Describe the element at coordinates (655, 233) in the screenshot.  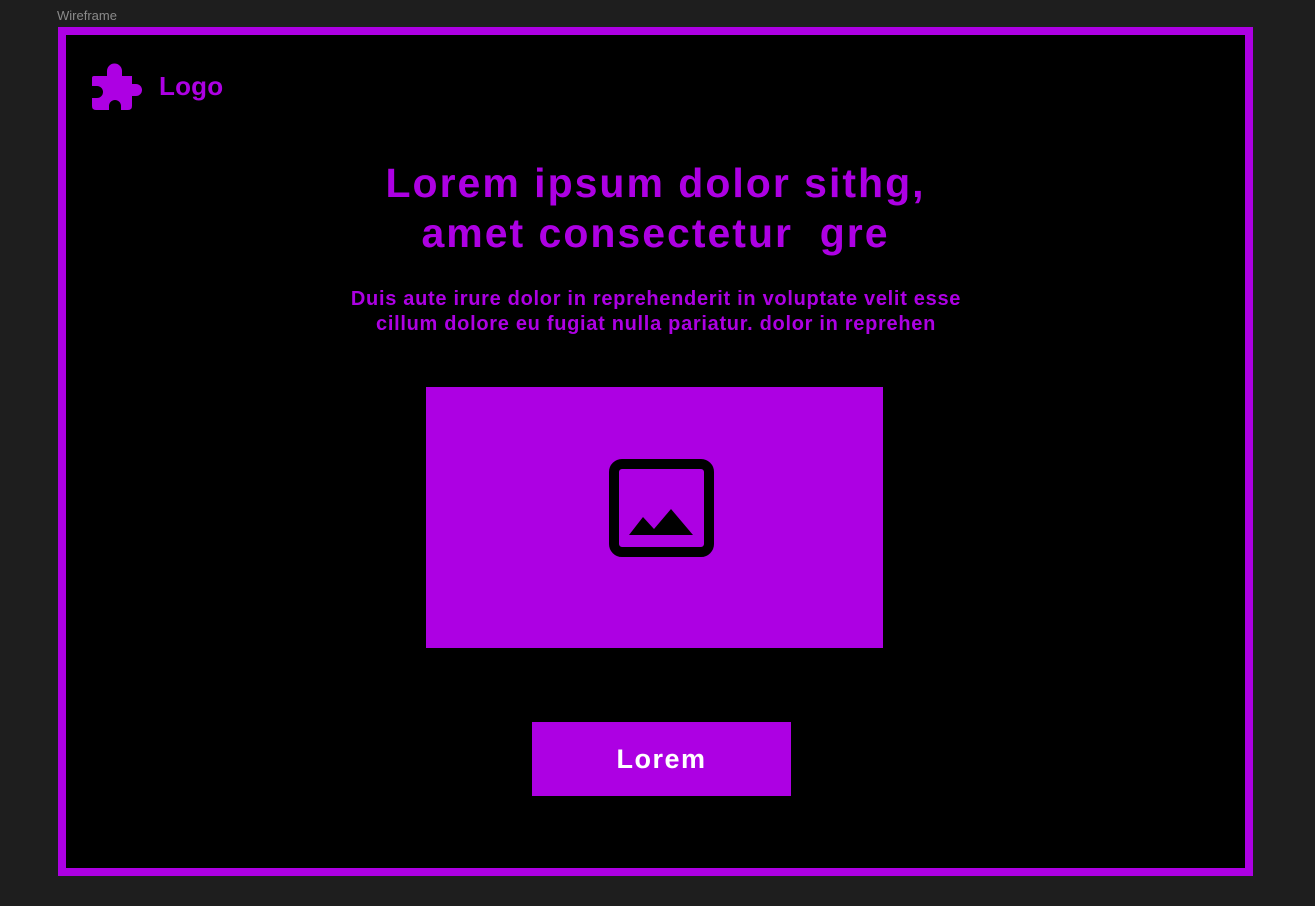
I see `headline-line-2: amet consectetur gre` at that location.